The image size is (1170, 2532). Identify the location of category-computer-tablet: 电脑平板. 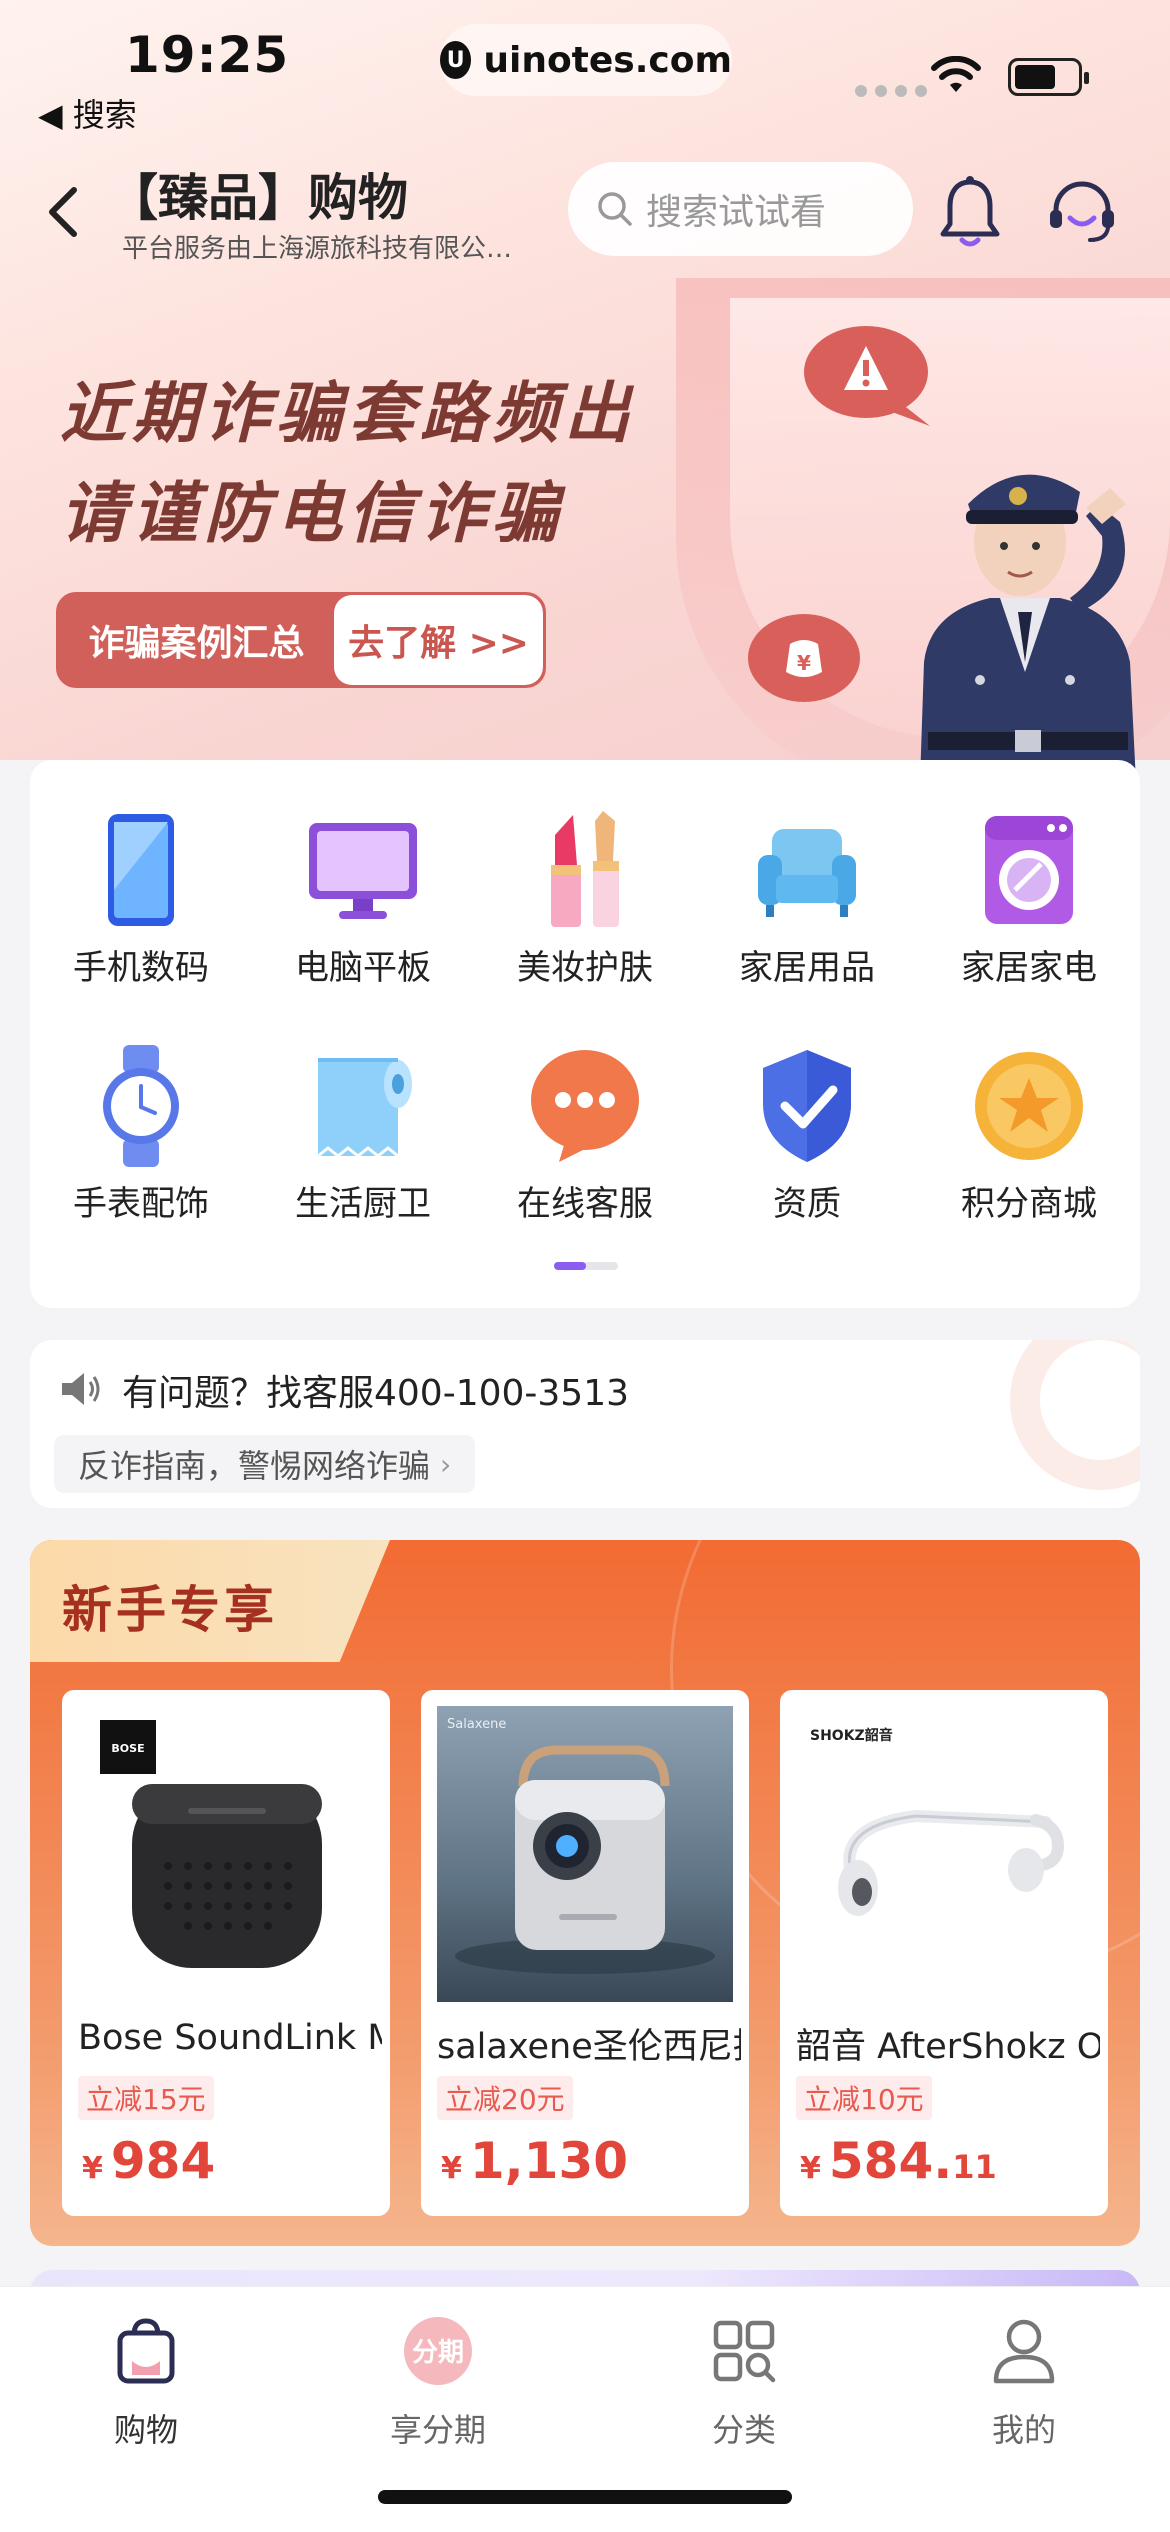
(363, 875).